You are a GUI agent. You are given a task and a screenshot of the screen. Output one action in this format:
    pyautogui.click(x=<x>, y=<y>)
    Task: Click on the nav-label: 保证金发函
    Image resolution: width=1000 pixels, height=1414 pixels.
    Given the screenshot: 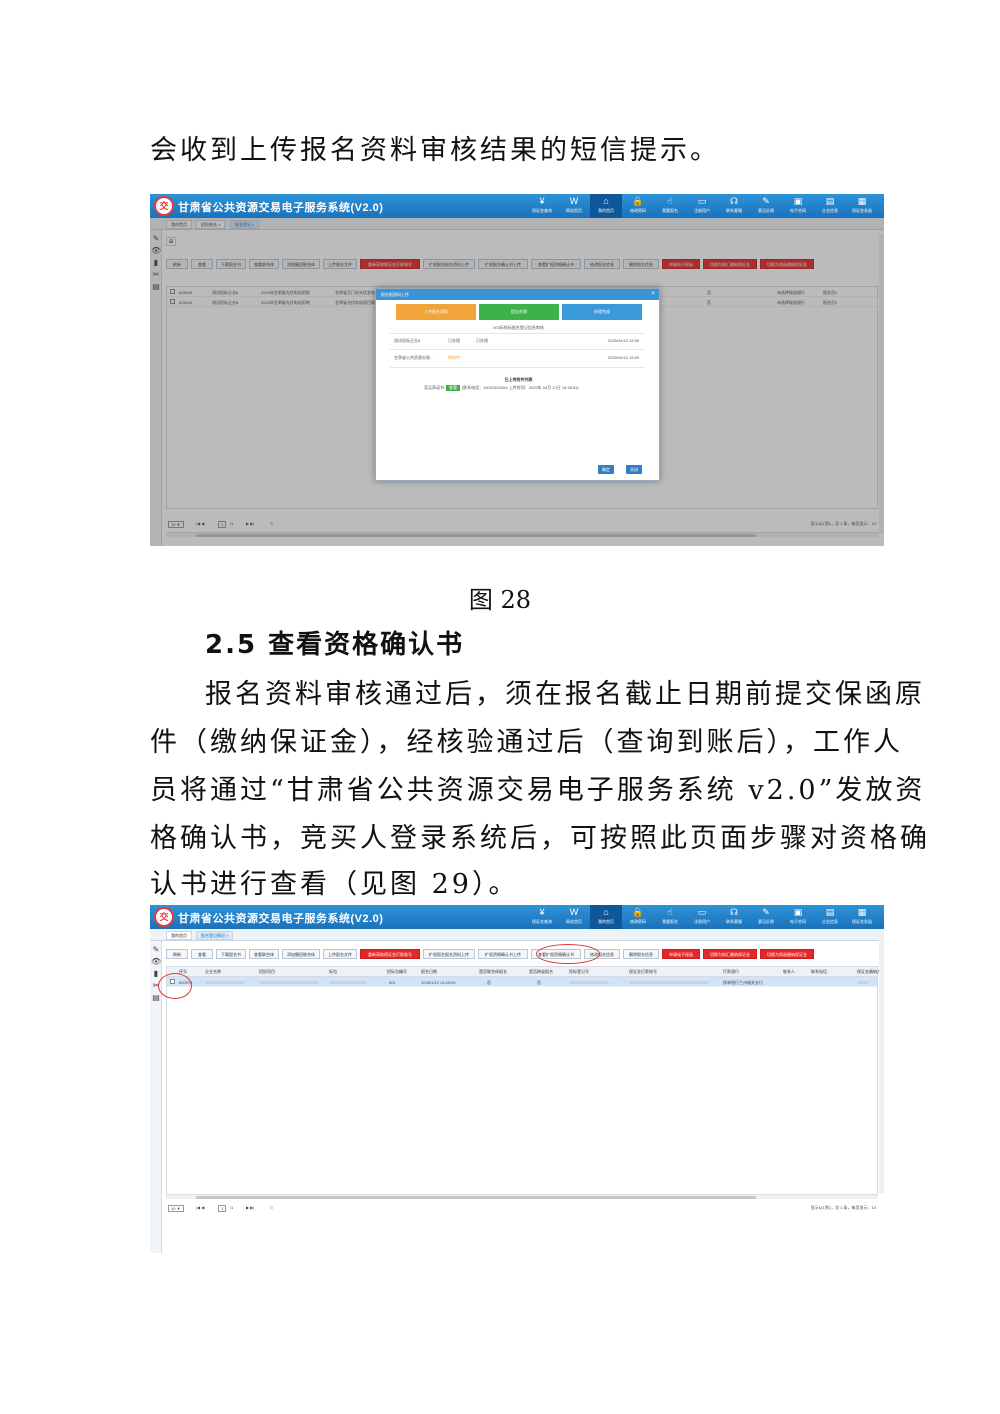 What is the action you would take?
    pyautogui.click(x=862, y=210)
    